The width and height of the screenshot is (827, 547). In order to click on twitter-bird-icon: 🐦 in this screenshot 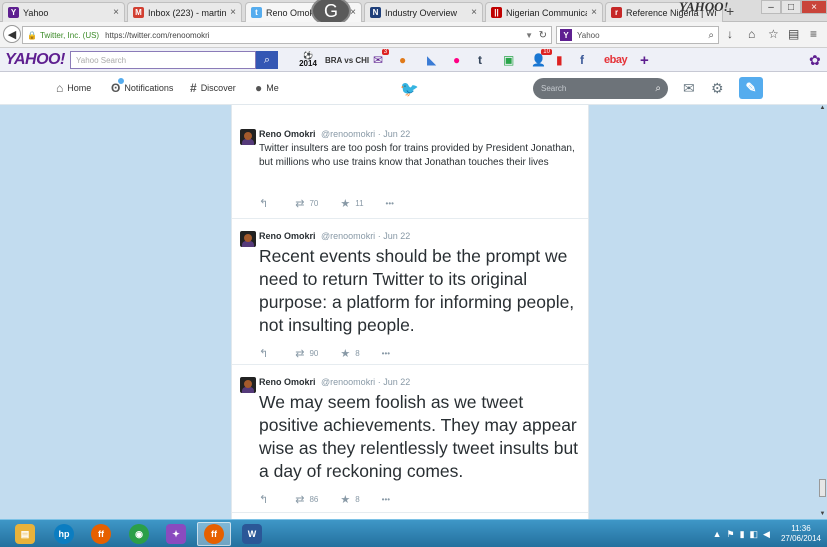, I will do `click(409, 89)`.